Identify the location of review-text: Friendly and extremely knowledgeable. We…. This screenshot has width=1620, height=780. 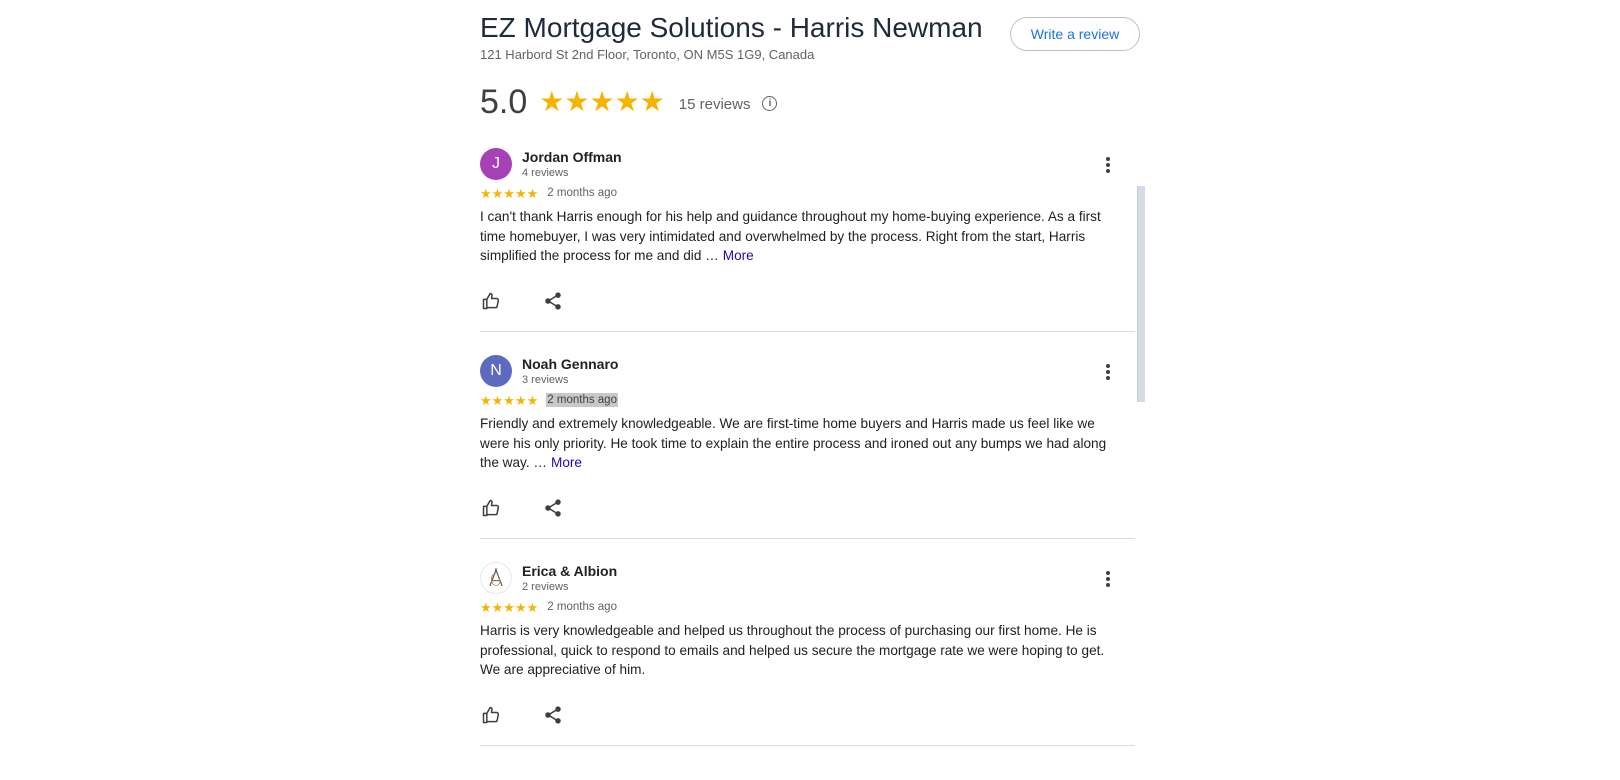
(795, 443).